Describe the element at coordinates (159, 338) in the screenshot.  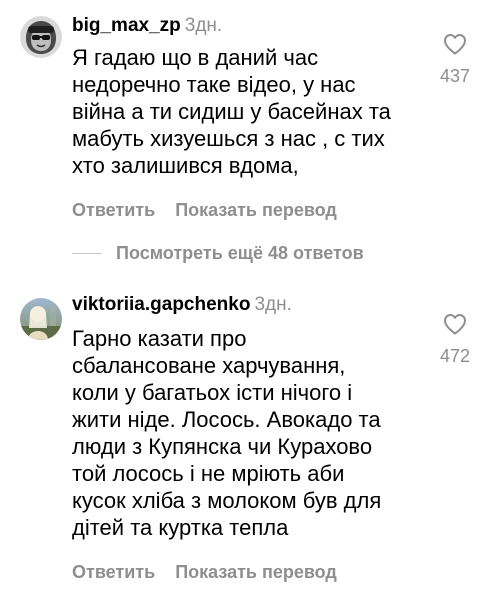
I see `comment-line: Гарно казати про` at that location.